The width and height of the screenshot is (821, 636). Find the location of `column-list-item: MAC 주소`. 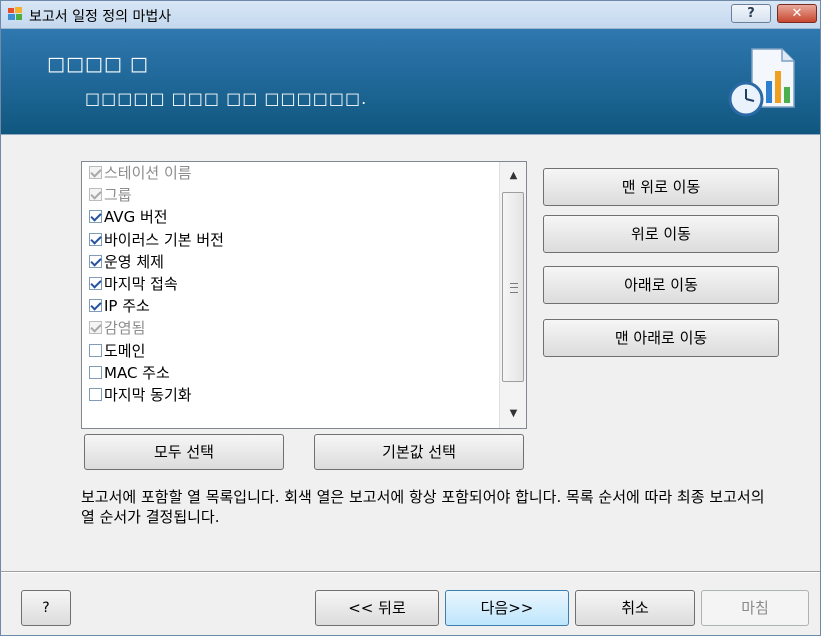

column-list-item: MAC 주소 is located at coordinates (291, 373).